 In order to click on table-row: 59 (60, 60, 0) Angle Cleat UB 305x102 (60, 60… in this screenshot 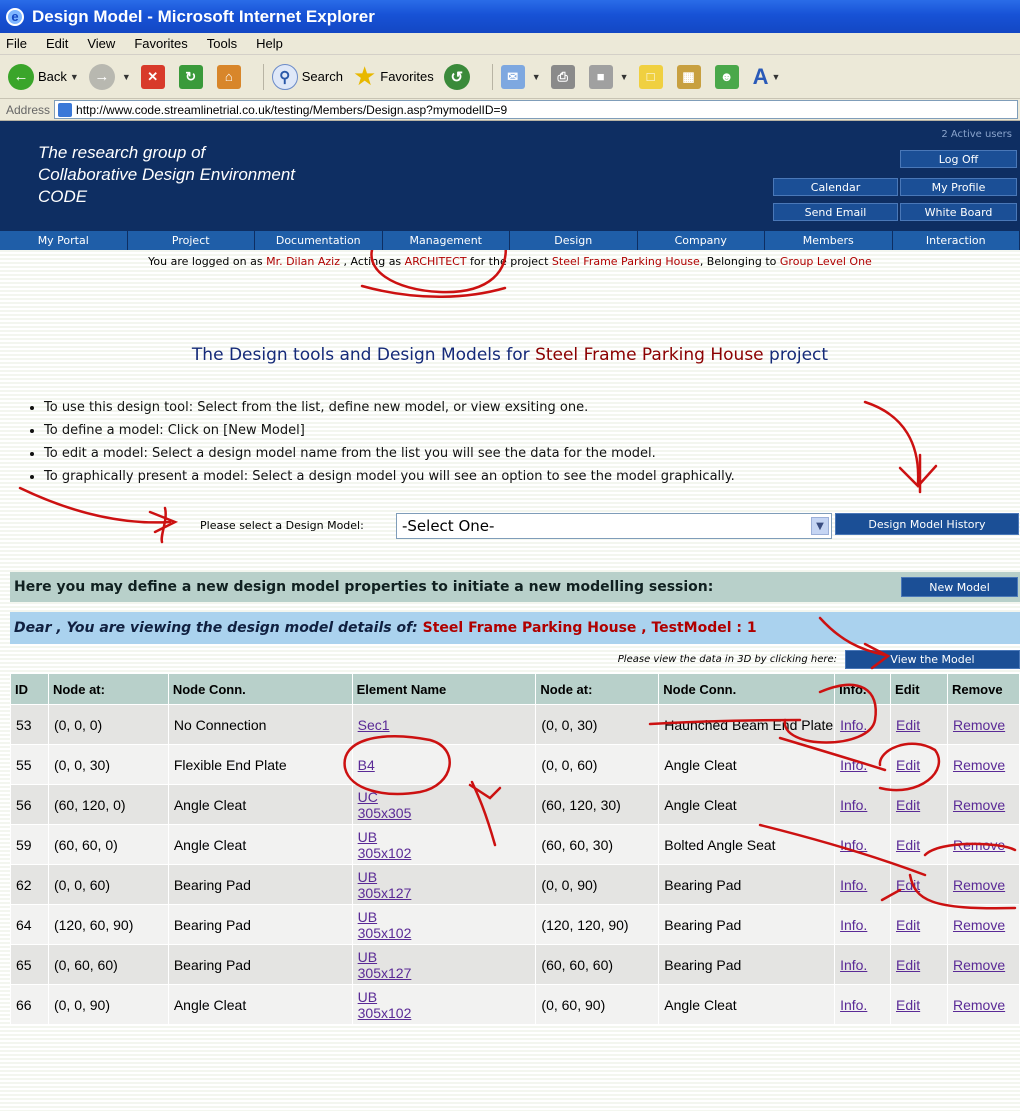, I will do `click(515, 844)`.